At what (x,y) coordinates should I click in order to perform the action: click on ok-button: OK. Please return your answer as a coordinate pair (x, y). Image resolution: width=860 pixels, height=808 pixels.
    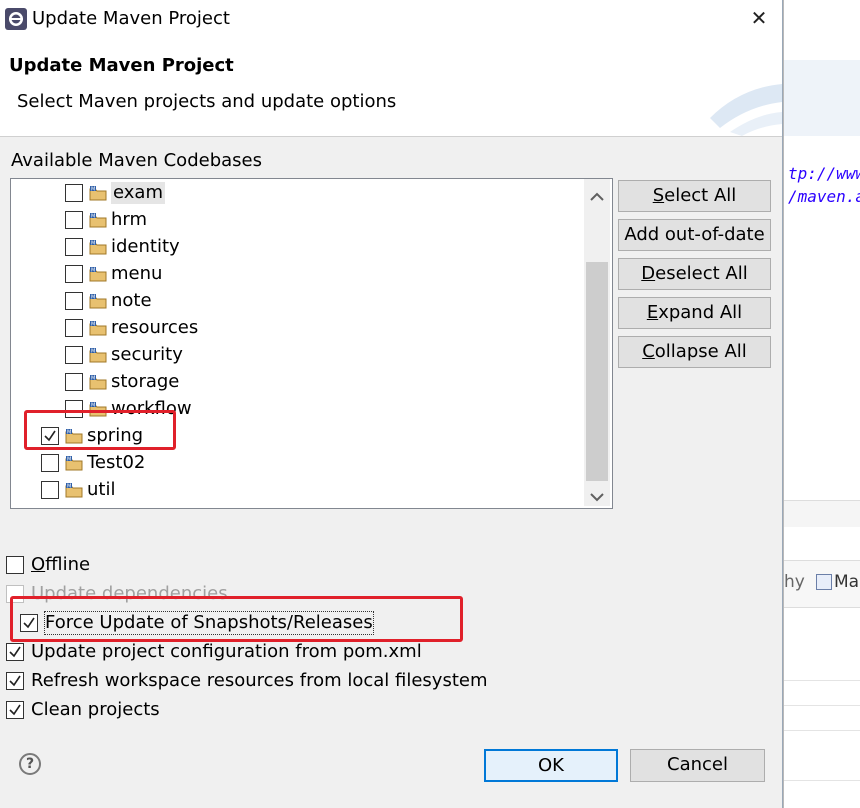
    Looking at the image, I should click on (551, 765).